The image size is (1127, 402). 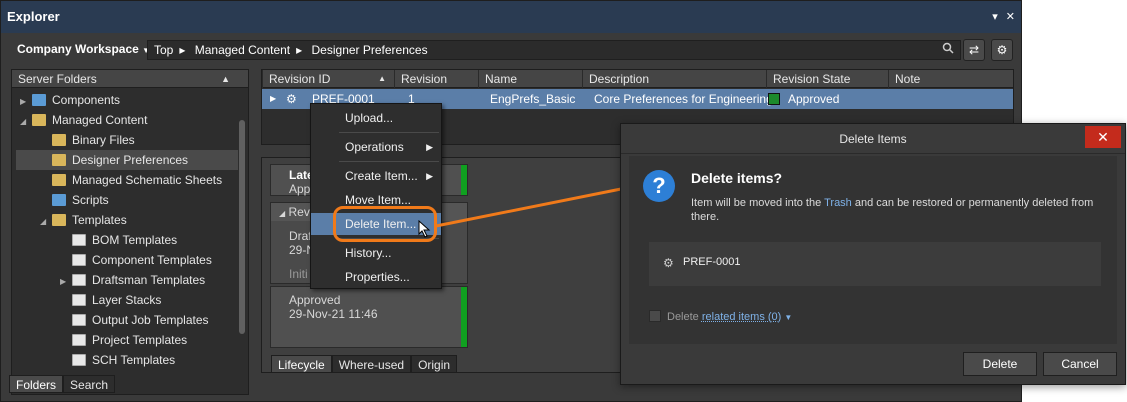 I want to click on related-items-link: related items (0), so click(x=741, y=317).